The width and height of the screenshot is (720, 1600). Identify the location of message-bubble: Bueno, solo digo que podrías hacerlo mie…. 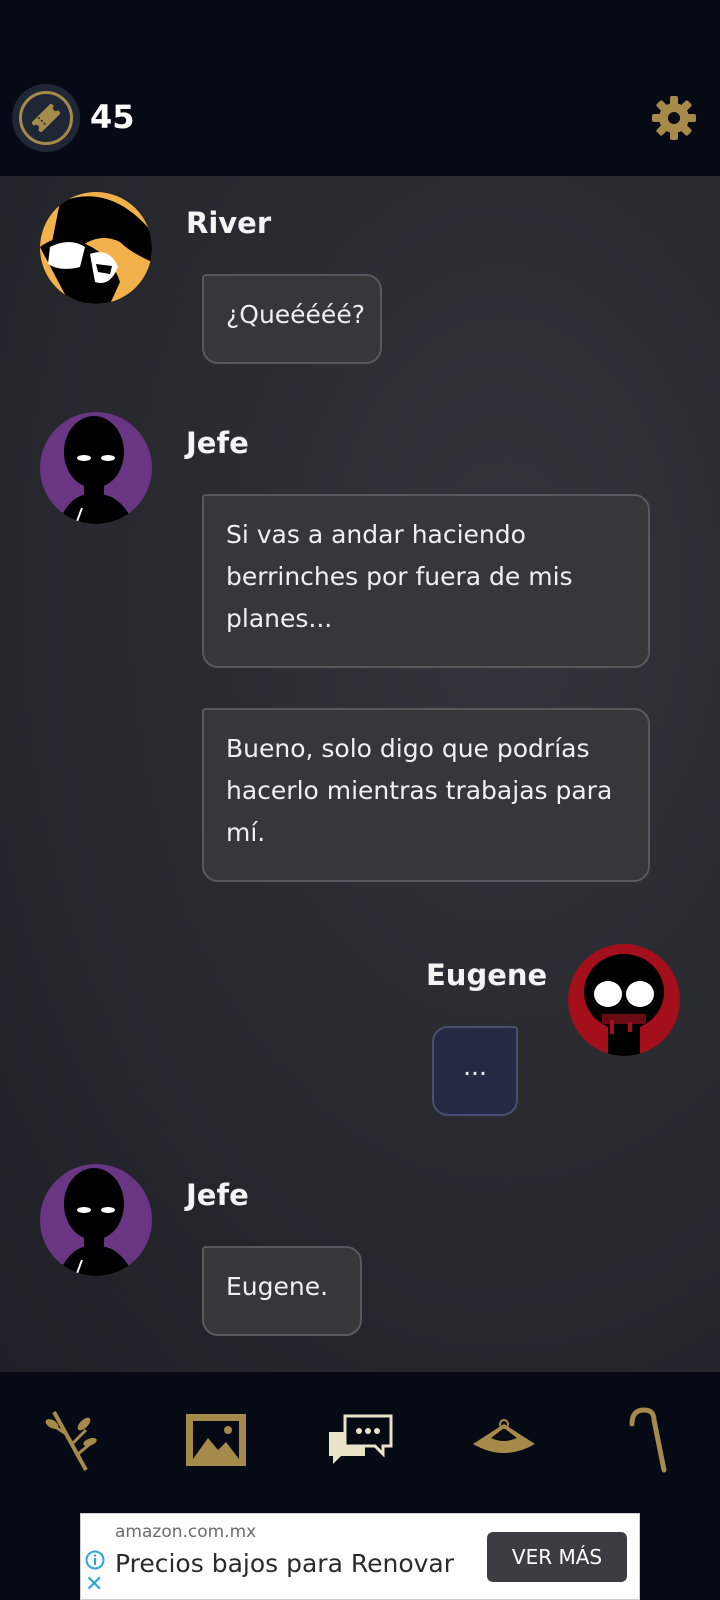
(426, 795).